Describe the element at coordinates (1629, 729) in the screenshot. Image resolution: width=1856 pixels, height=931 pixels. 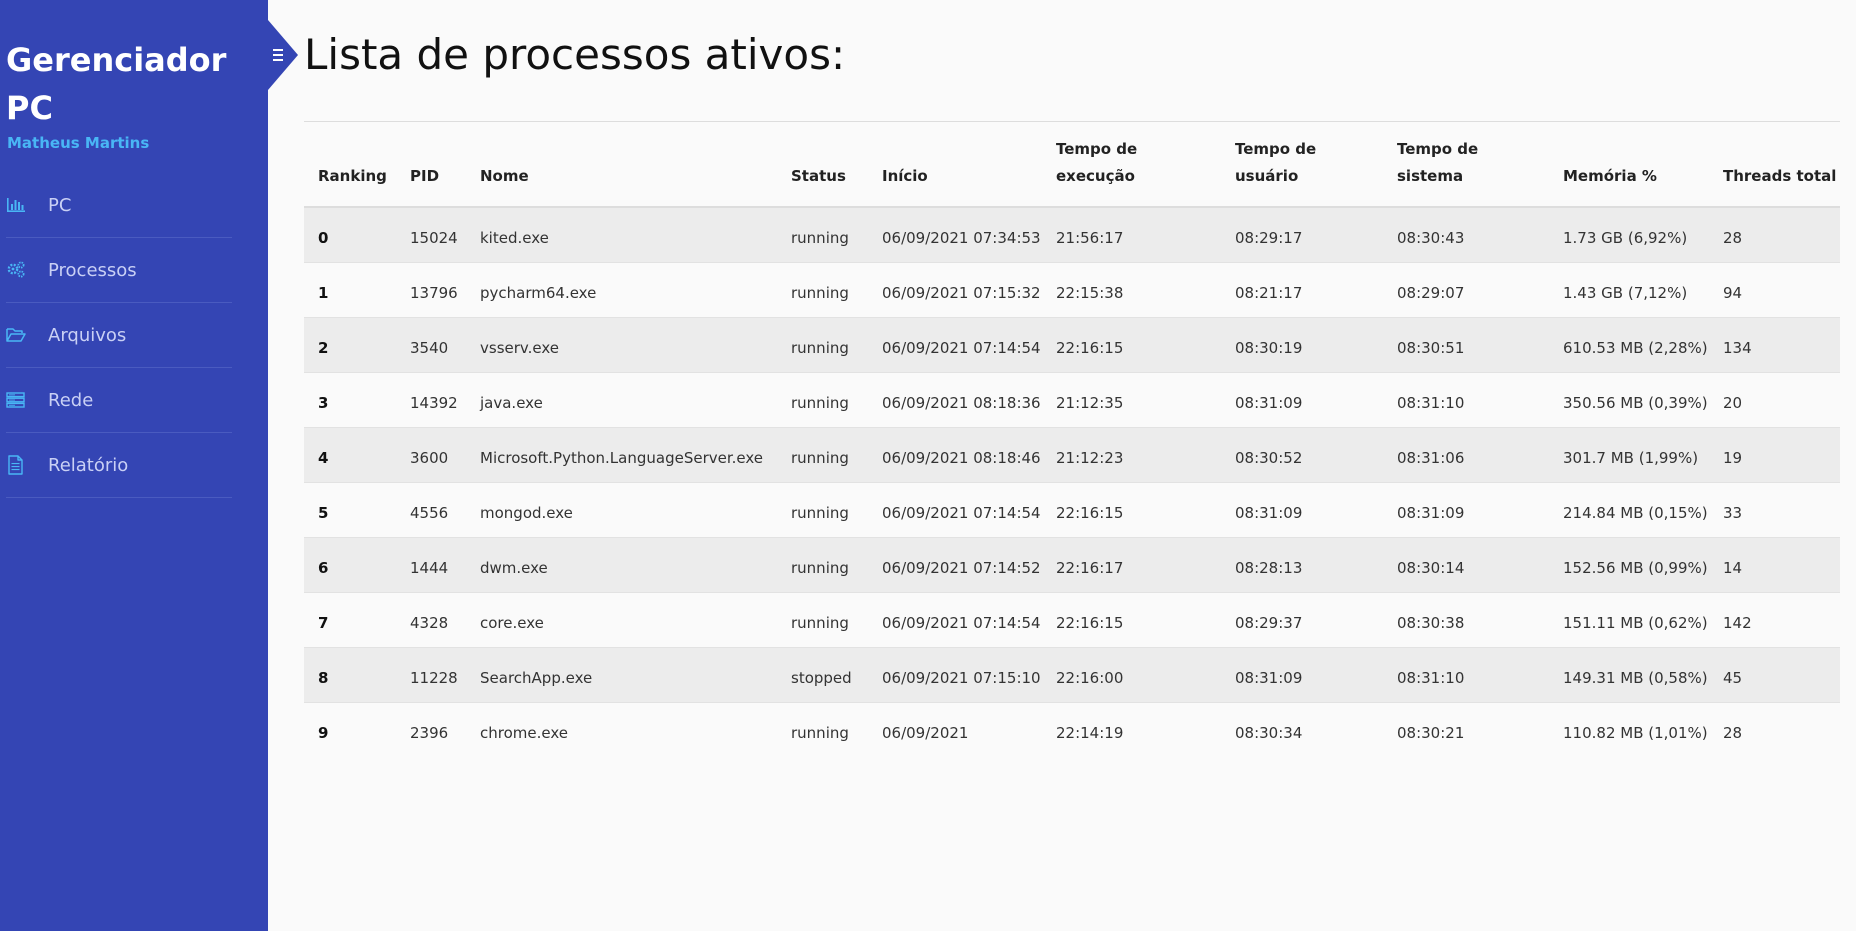
I see `cell-memoria: 110.82 MB (1,01%)` at that location.